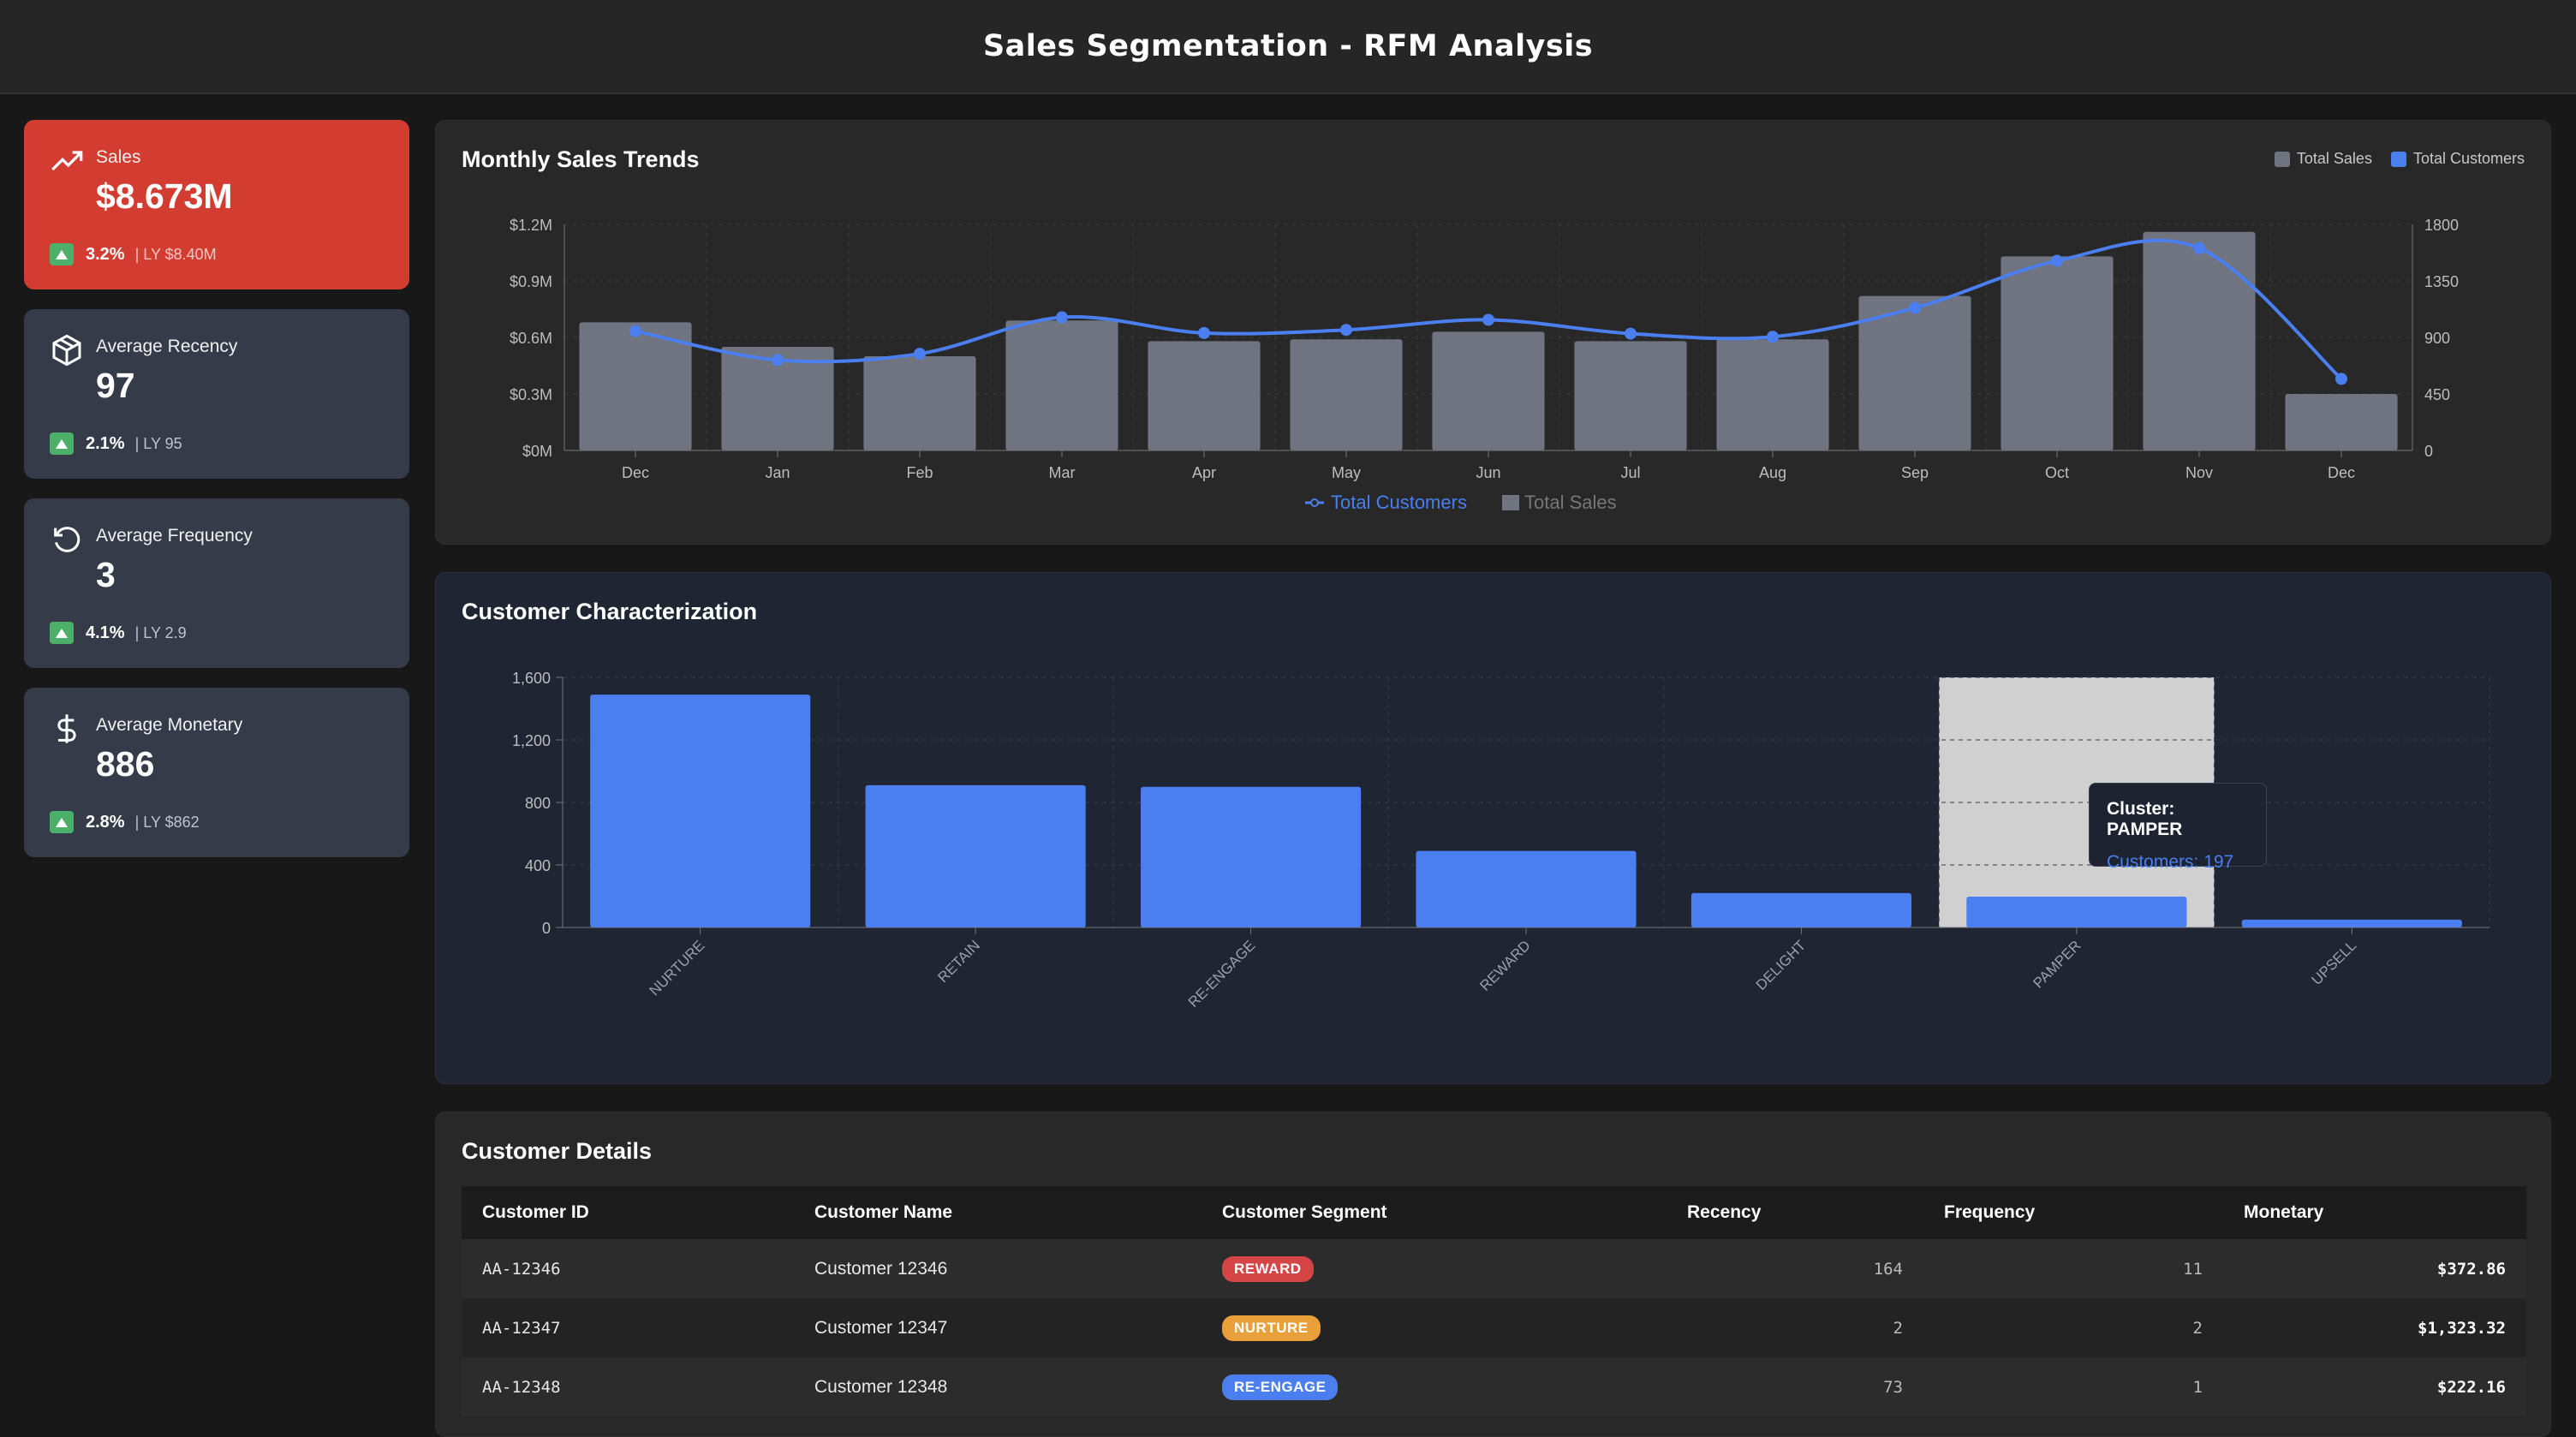 The width and height of the screenshot is (2576, 1437). Describe the element at coordinates (105, 632) in the screenshot. I see `kpi-change-percent: 4.1%` at that location.